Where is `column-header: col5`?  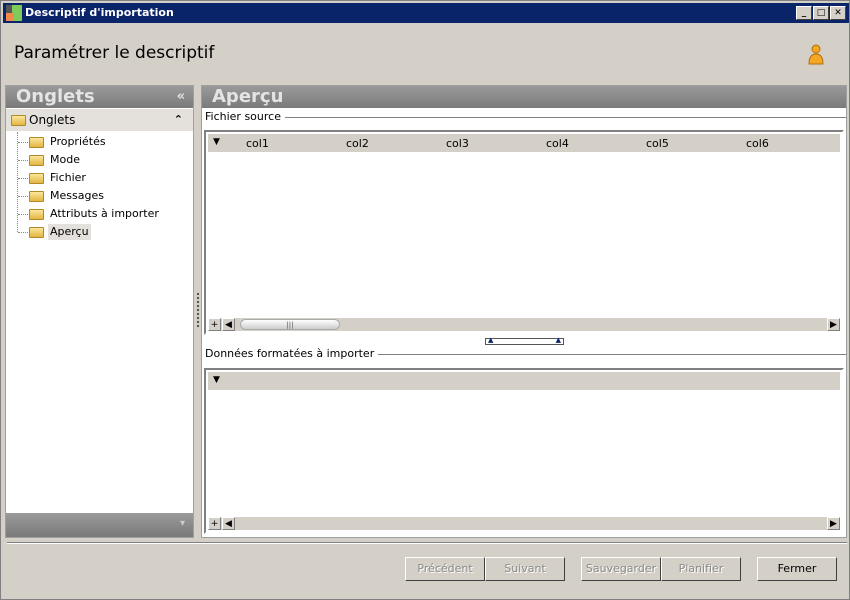
column-header: col5 is located at coordinates (657, 143).